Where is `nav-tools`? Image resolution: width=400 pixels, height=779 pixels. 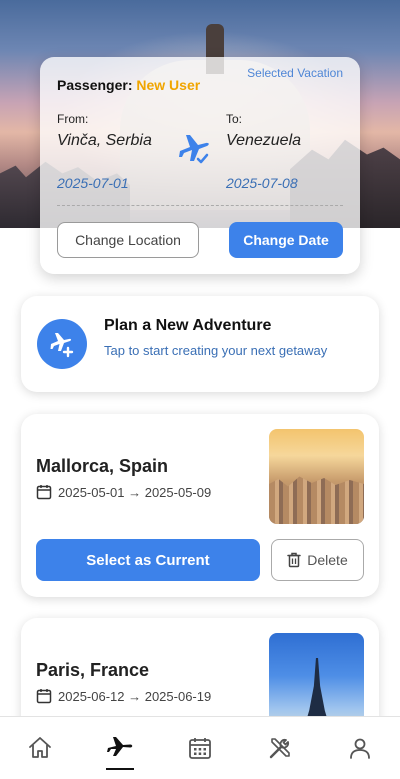 nav-tools is located at coordinates (280, 748).